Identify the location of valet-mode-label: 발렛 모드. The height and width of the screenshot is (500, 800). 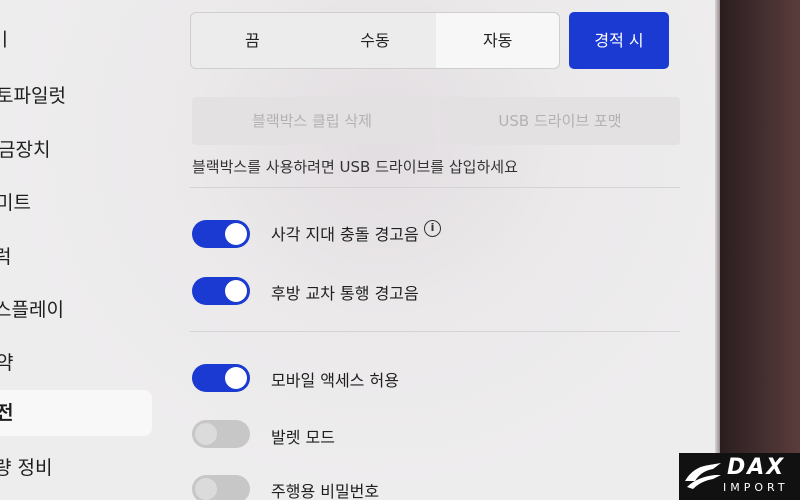
(303, 437).